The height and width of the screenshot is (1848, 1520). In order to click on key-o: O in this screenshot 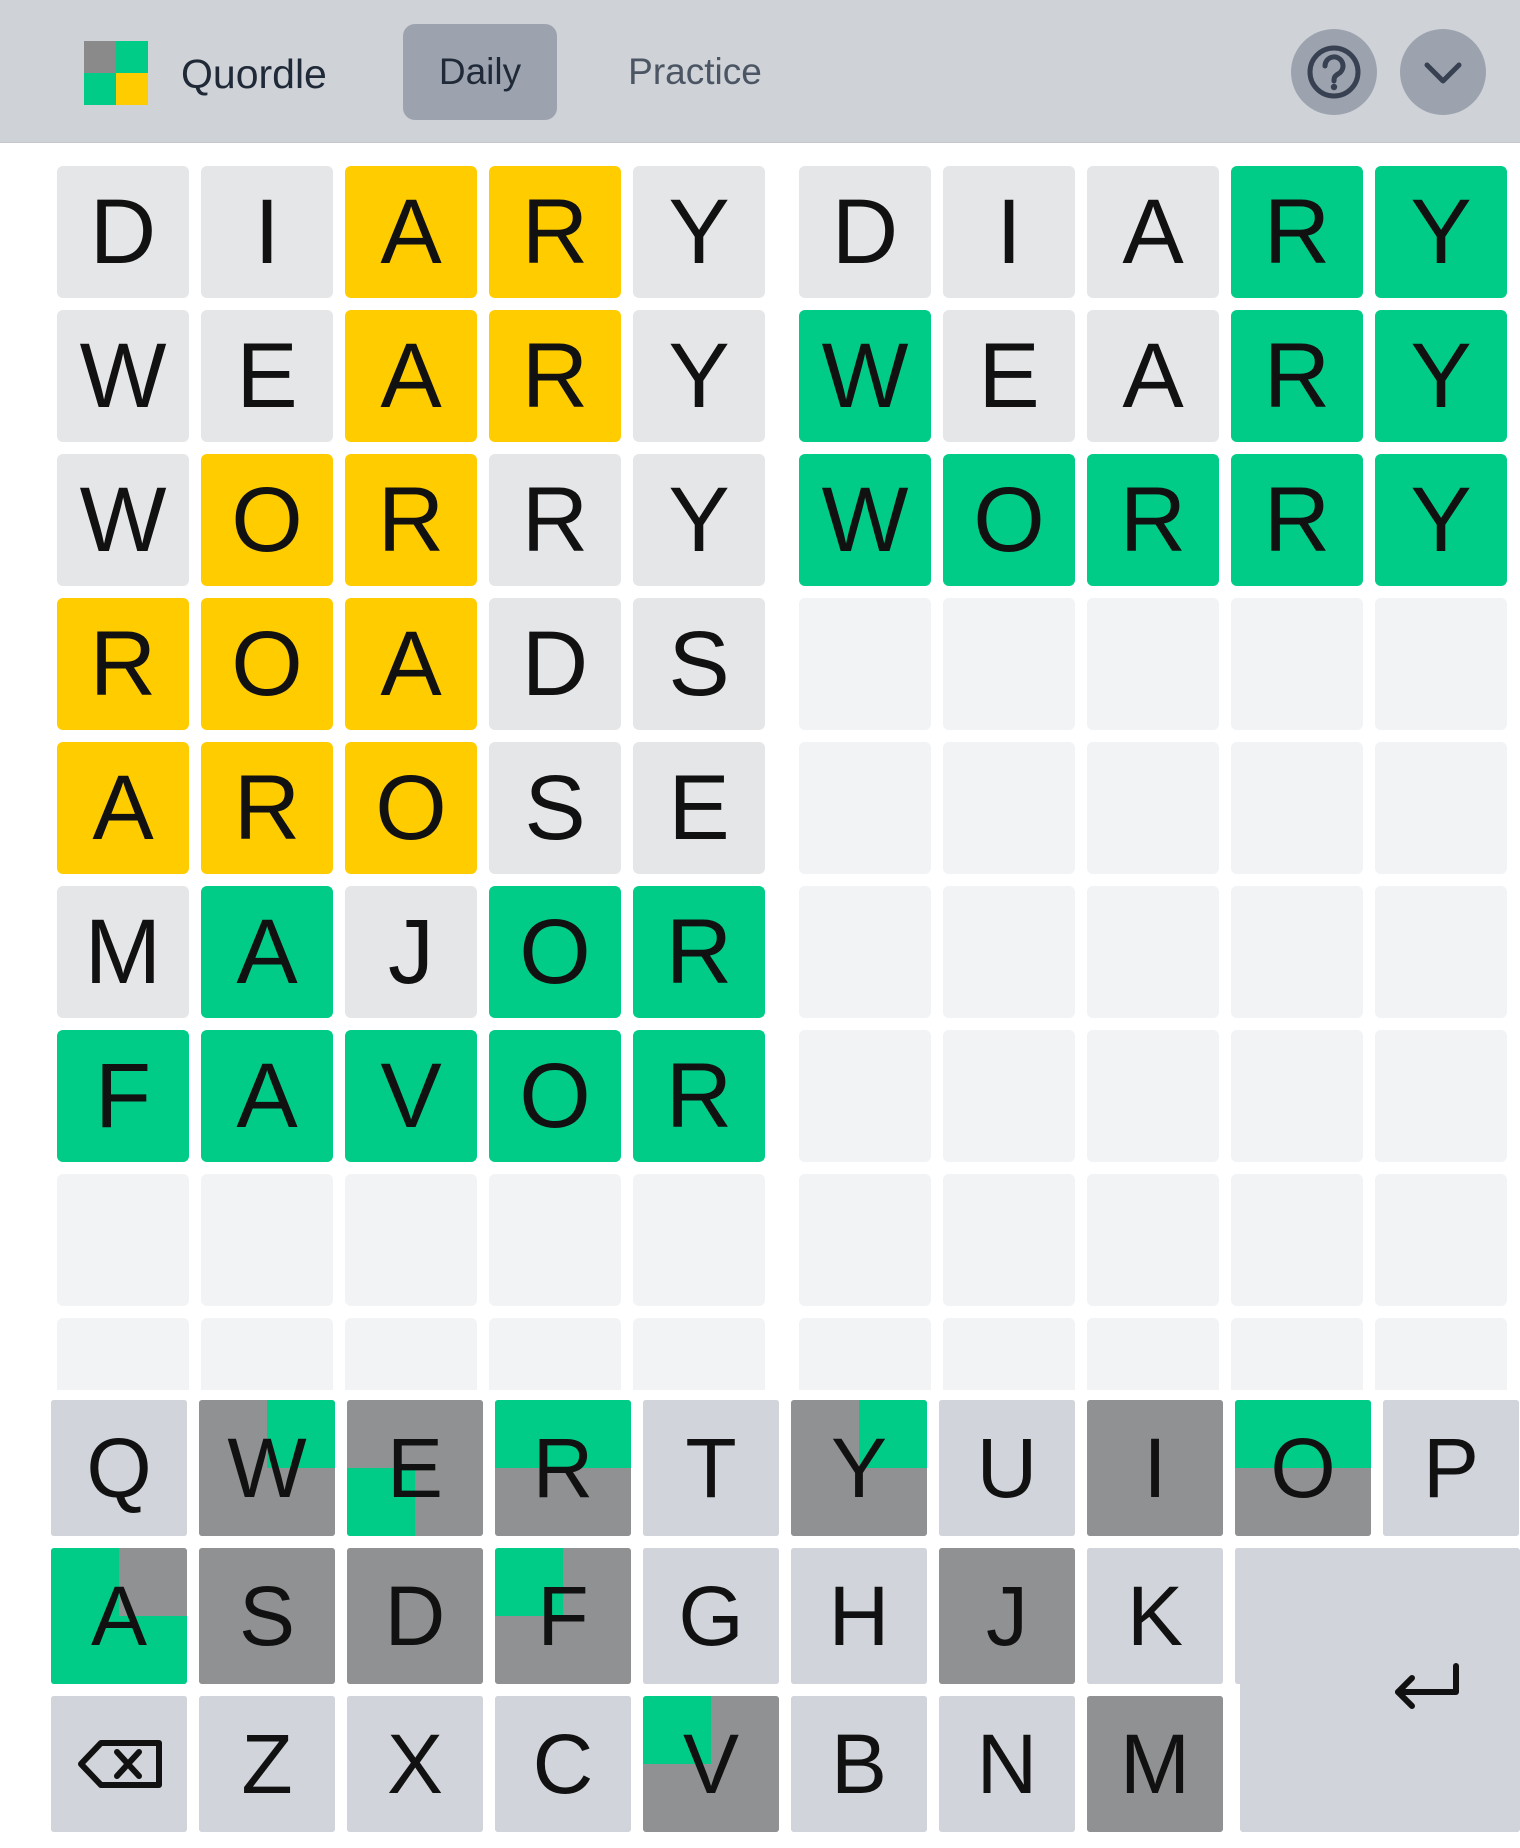, I will do `click(1303, 1468)`.